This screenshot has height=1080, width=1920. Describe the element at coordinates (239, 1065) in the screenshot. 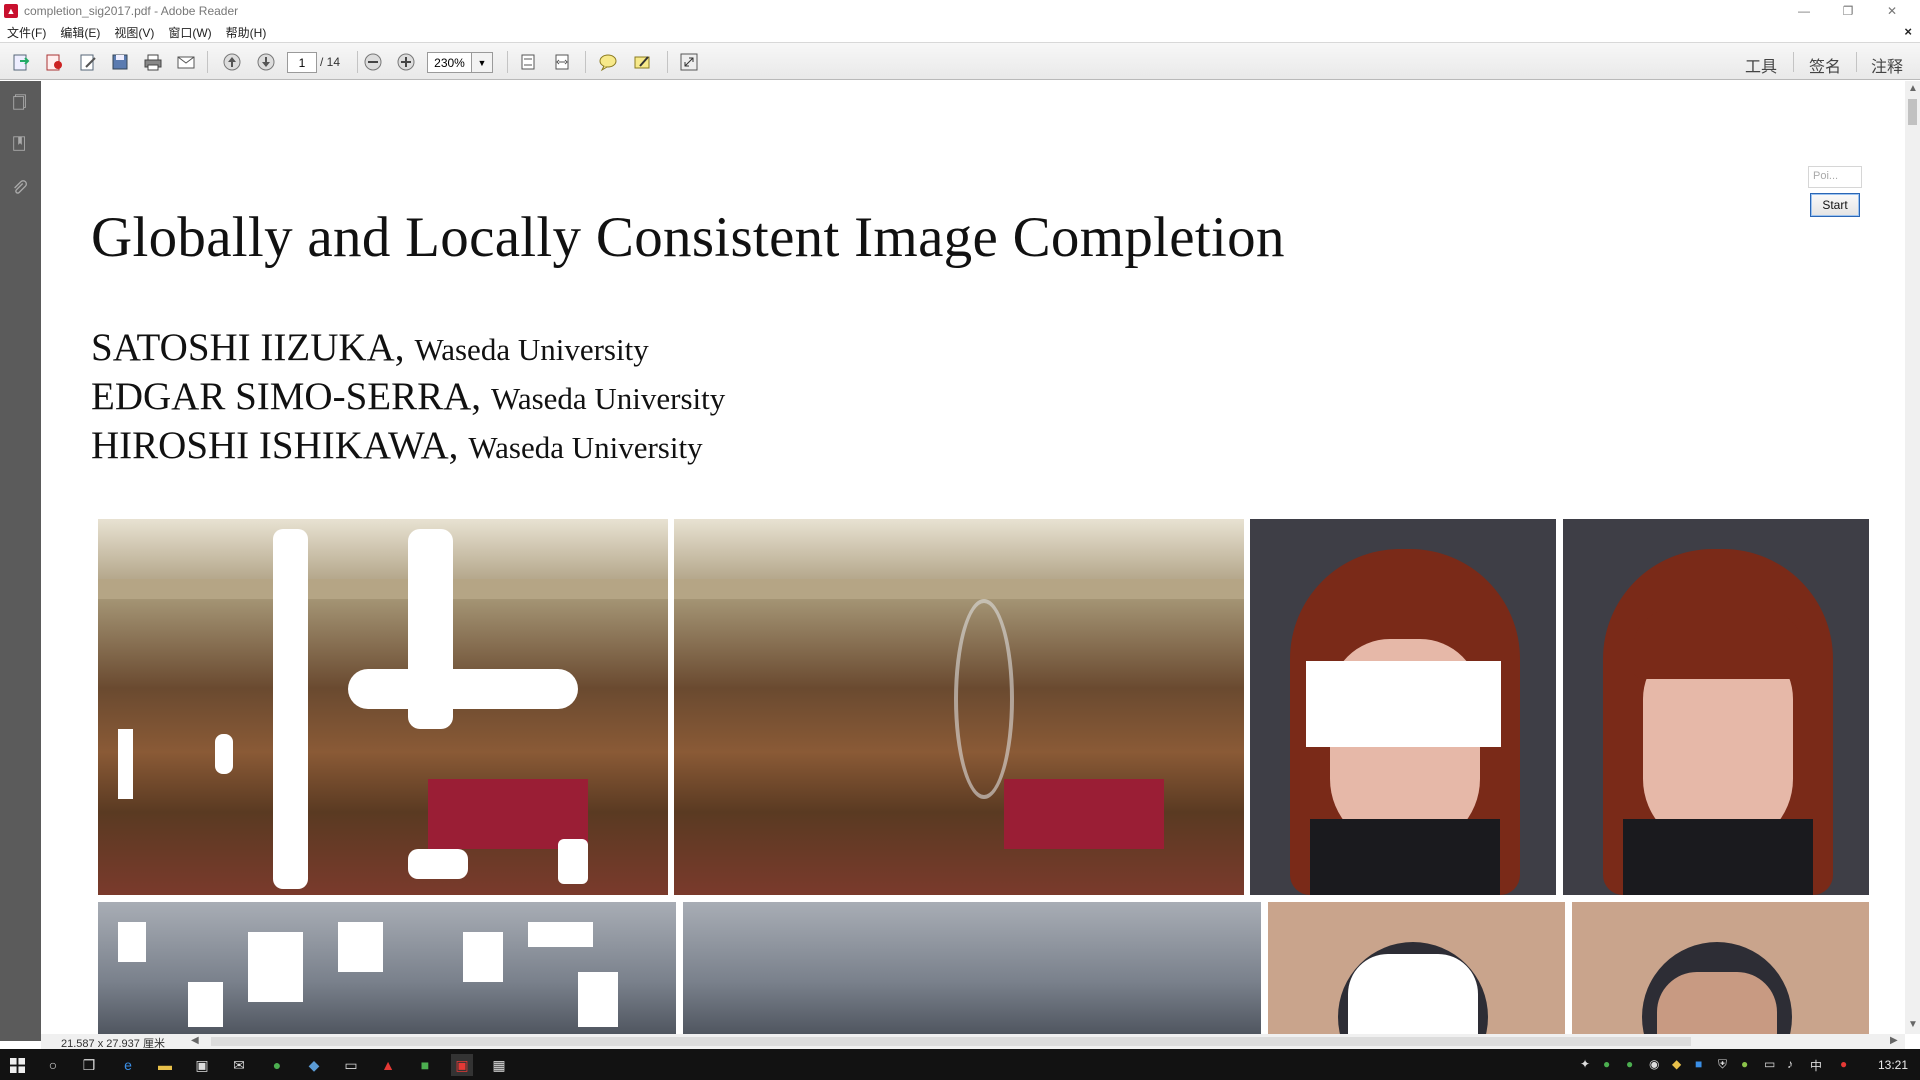

I see `mail-icon: ✉` at that location.